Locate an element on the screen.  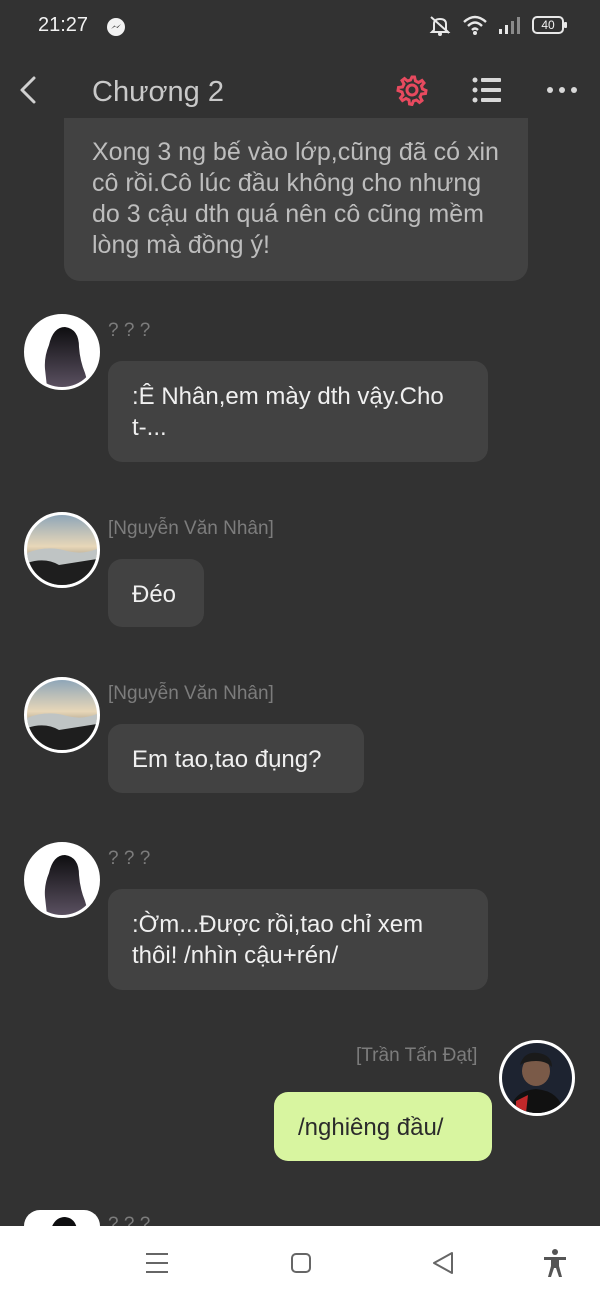
person-avatar-image is located at coordinates (537, 1078).